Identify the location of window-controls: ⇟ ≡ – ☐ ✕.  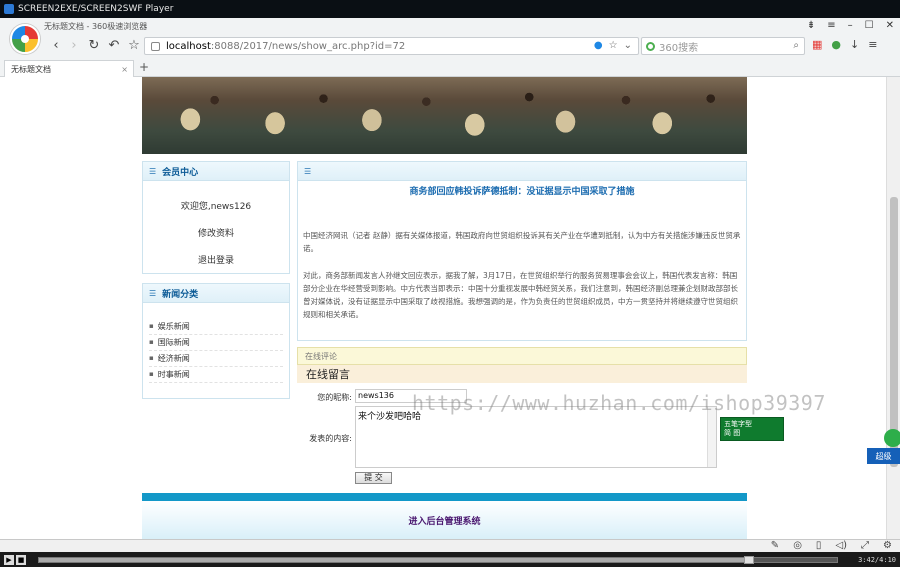
(850, 25).